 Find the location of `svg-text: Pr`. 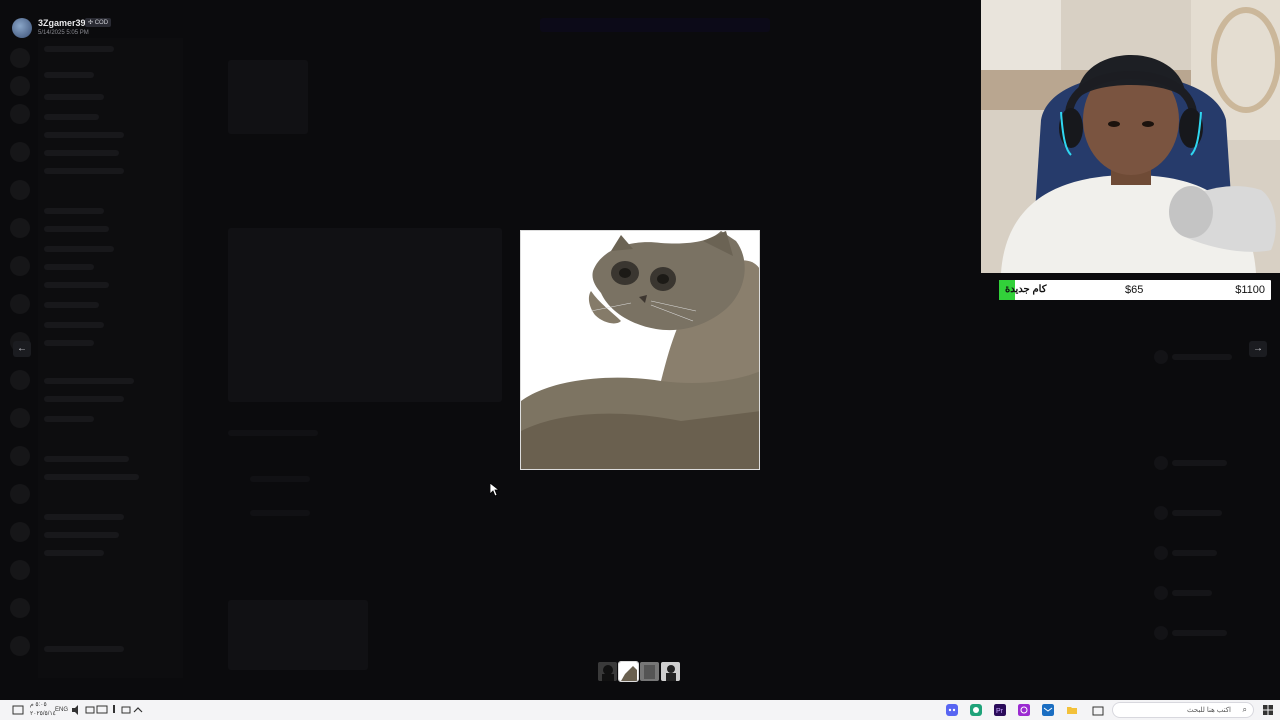

svg-text: Pr is located at coordinates (1000, 711).